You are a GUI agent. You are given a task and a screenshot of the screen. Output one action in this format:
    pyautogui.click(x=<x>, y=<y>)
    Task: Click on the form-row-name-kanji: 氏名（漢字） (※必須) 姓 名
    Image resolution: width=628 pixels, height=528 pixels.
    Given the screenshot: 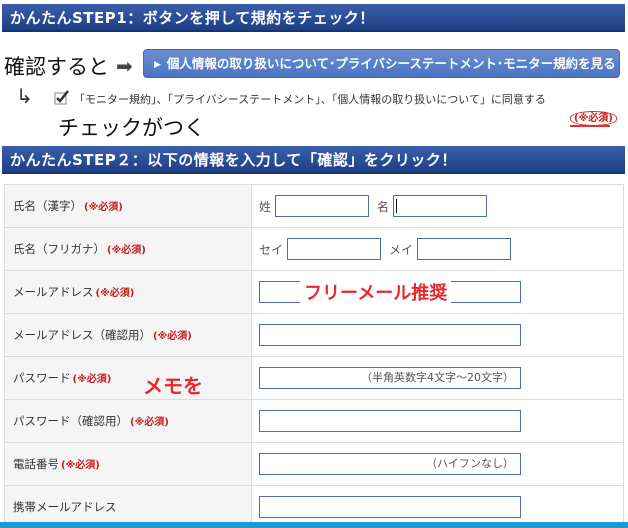 What is the action you would take?
    pyautogui.click(x=314, y=206)
    